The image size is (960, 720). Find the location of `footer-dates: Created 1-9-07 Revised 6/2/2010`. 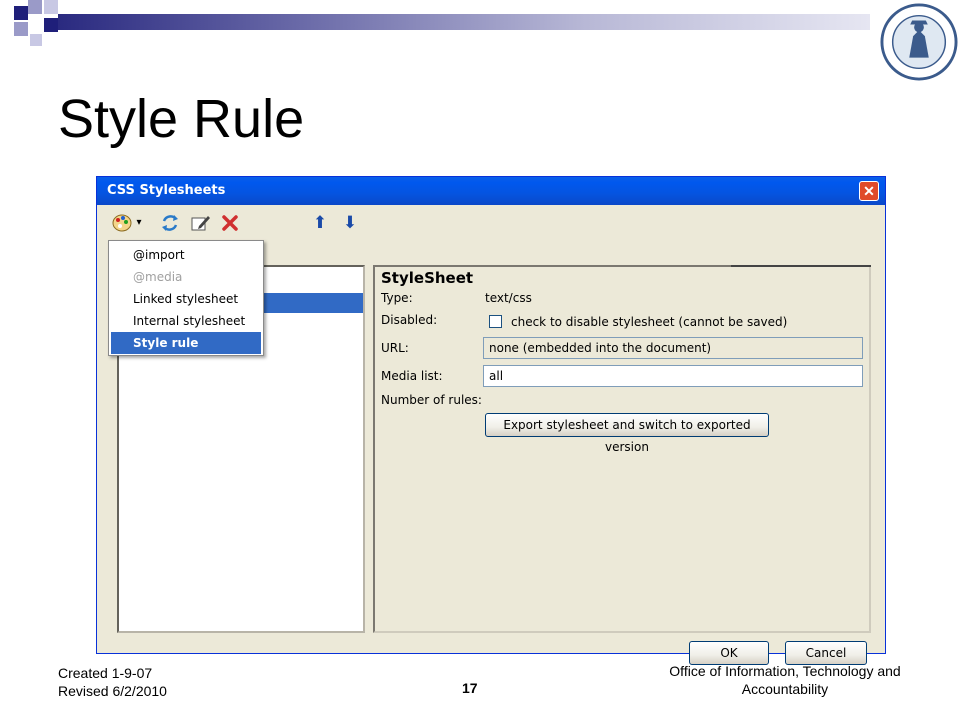

footer-dates: Created 1-9-07 Revised 6/2/2010 is located at coordinates (112, 682).